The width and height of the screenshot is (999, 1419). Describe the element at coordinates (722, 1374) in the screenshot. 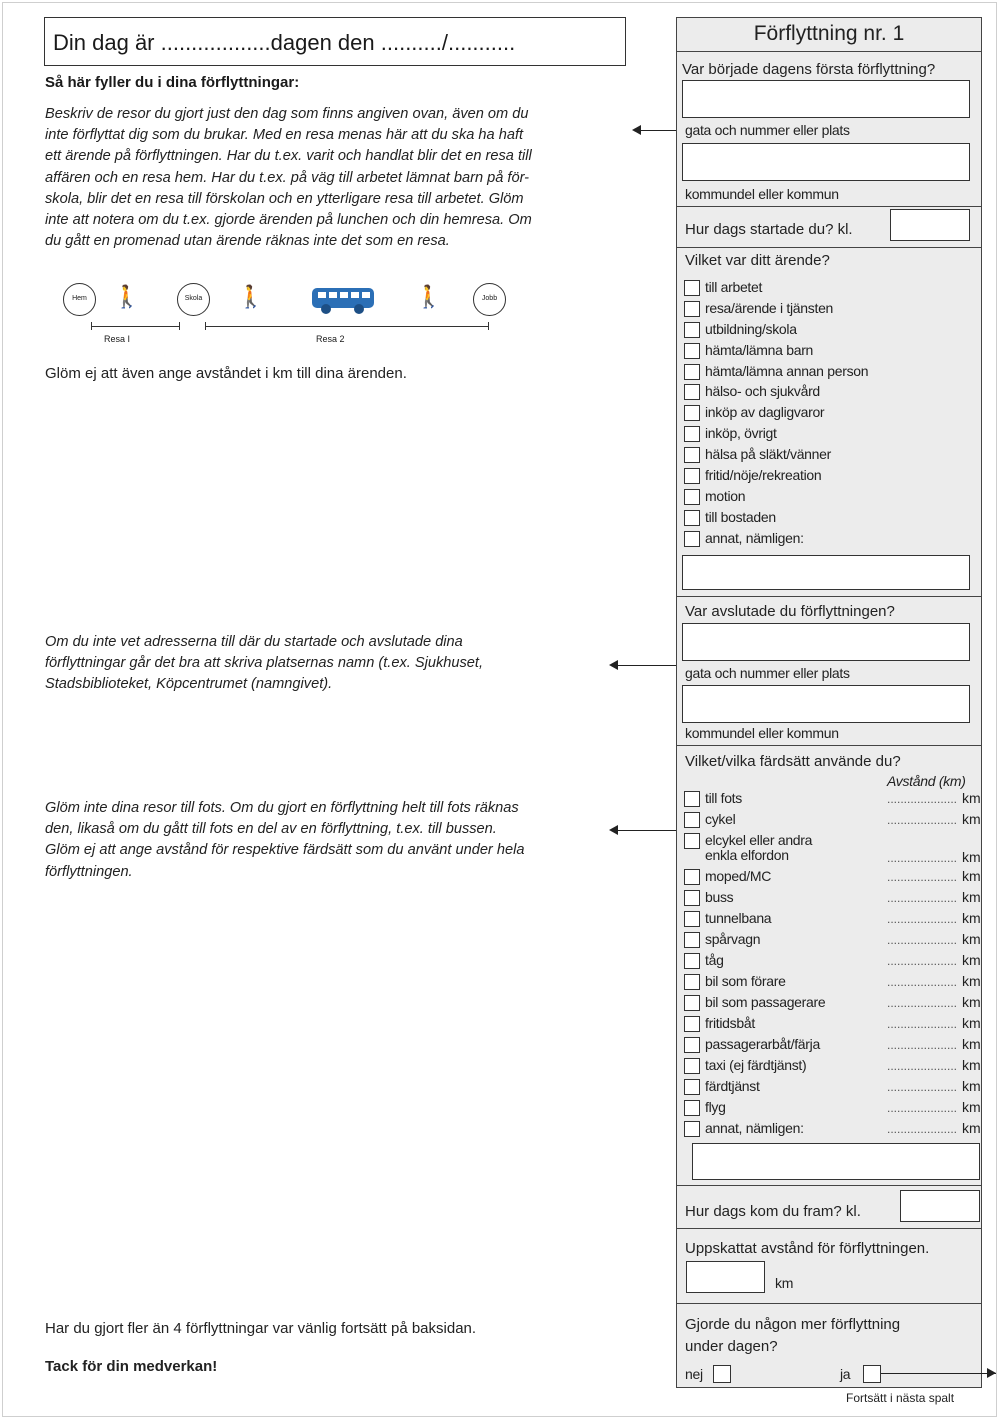

I see `no-checkbox` at that location.